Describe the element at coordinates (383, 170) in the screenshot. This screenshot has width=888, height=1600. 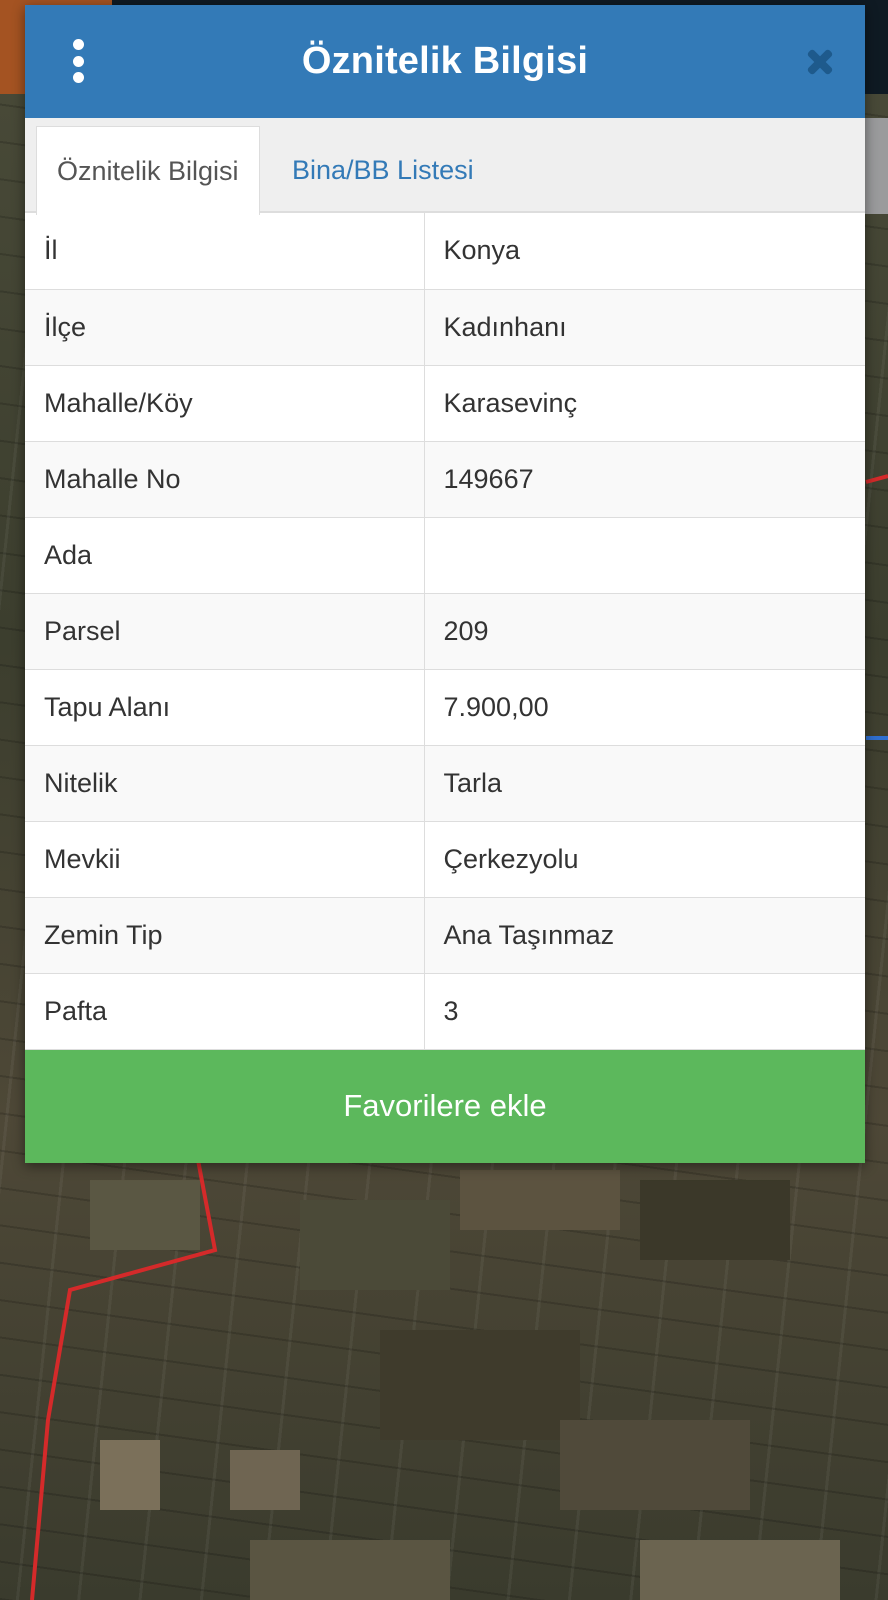
I see `tab-building-list: Bina/BB Listesi` at that location.